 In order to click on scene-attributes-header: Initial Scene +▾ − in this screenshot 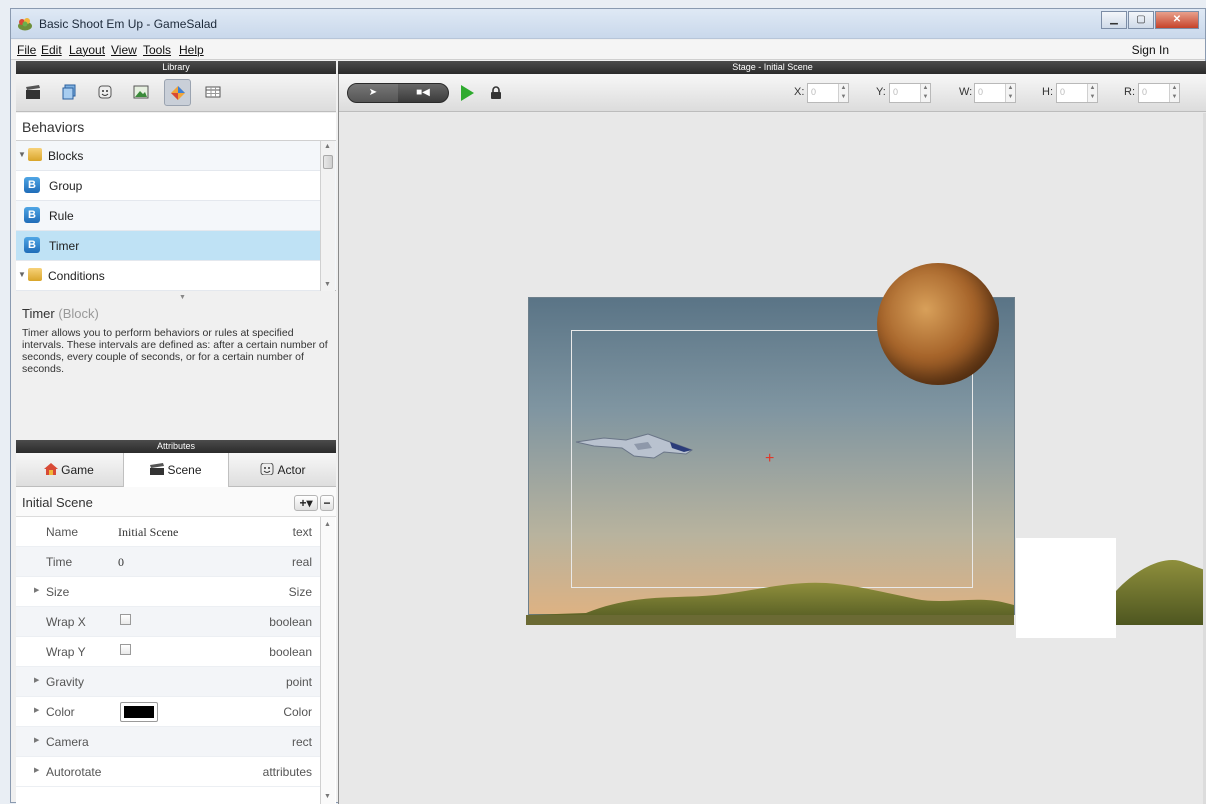, I will do `click(176, 502)`.